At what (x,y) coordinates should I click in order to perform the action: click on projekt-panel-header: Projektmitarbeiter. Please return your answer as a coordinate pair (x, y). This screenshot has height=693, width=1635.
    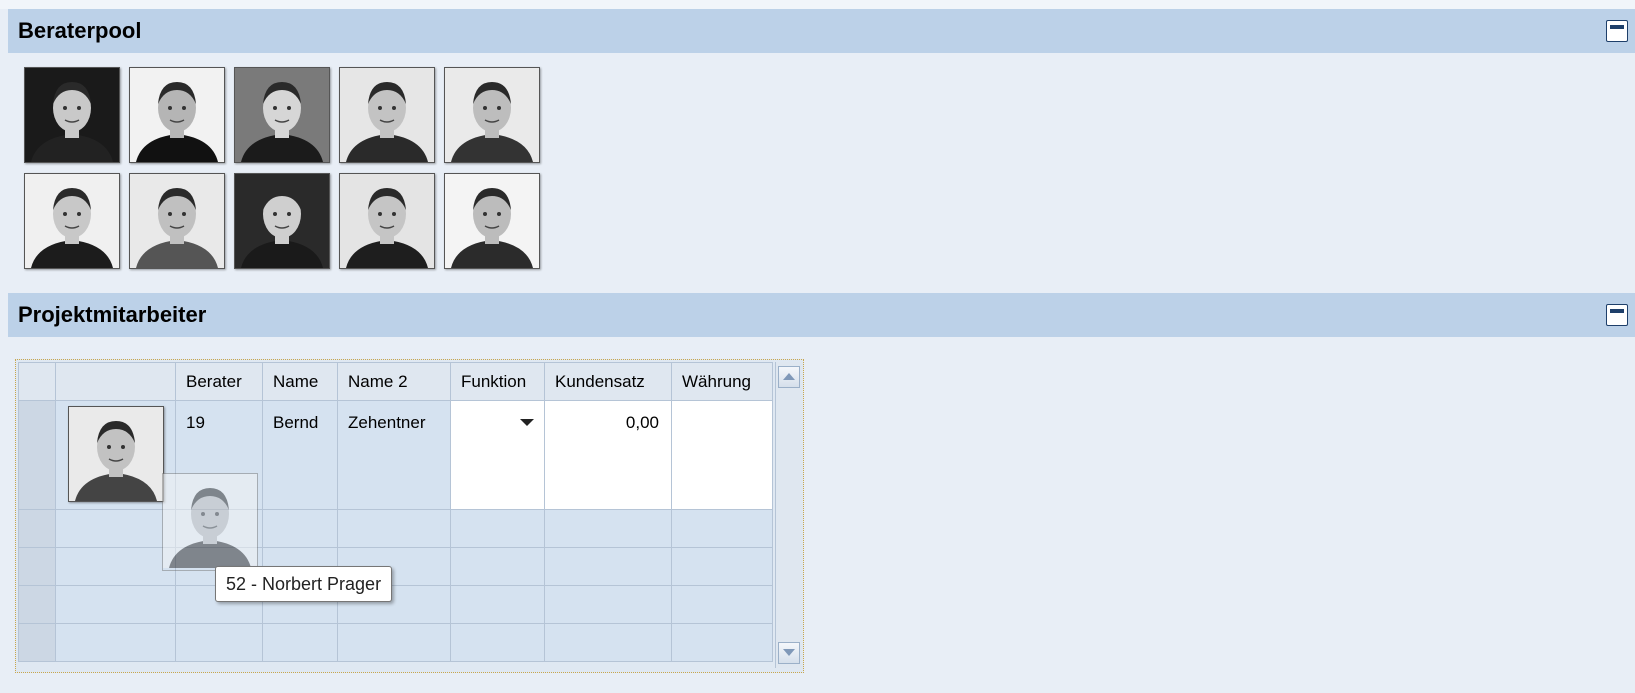
    Looking at the image, I should click on (821, 315).